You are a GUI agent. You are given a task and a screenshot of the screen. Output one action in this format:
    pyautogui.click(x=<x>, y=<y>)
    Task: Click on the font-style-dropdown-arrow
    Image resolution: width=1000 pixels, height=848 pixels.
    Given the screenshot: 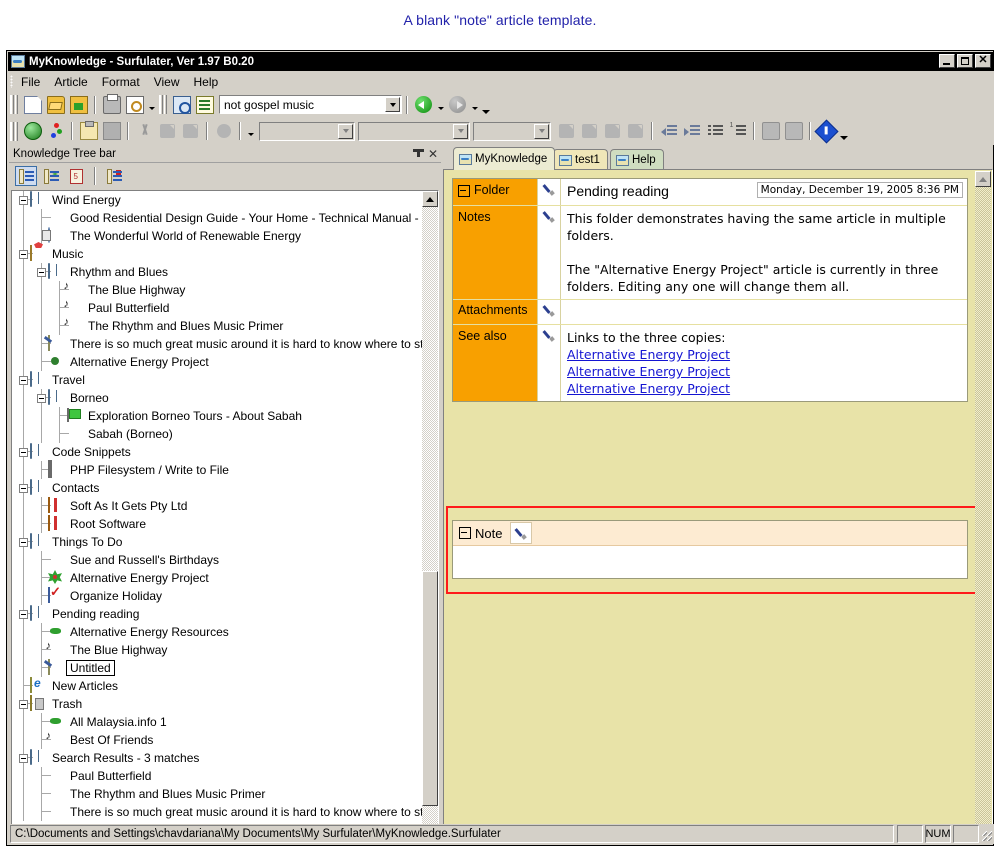 What is the action you would take?
    pyautogui.click(x=541, y=131)
    